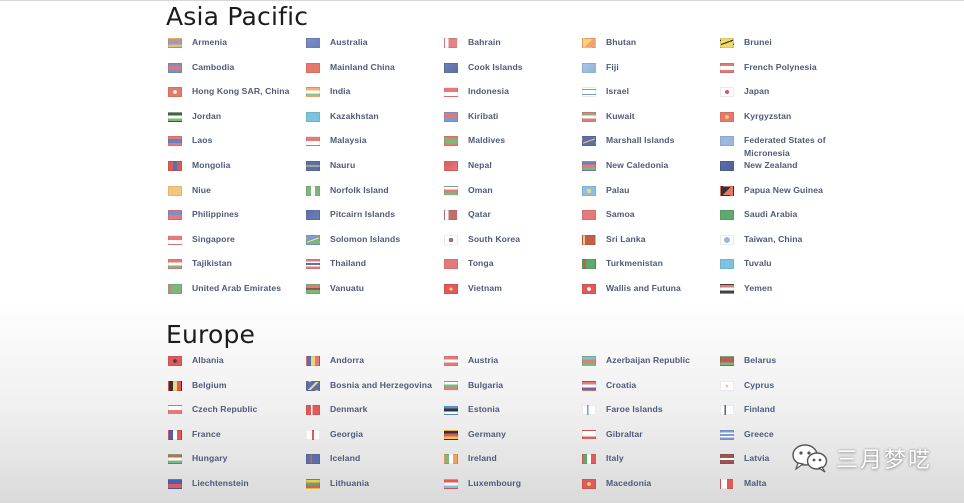 This screenshot has height=503, width=964. I want to click on country-link-faroe-islands: Faroe Islands, so click(651, 414).